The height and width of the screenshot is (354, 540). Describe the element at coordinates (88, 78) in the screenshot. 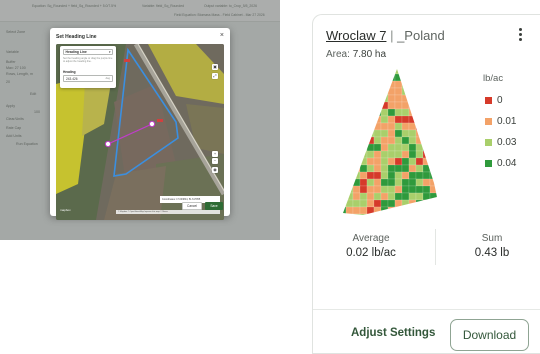

I see `heading-input: 243.426 deg` at that location.